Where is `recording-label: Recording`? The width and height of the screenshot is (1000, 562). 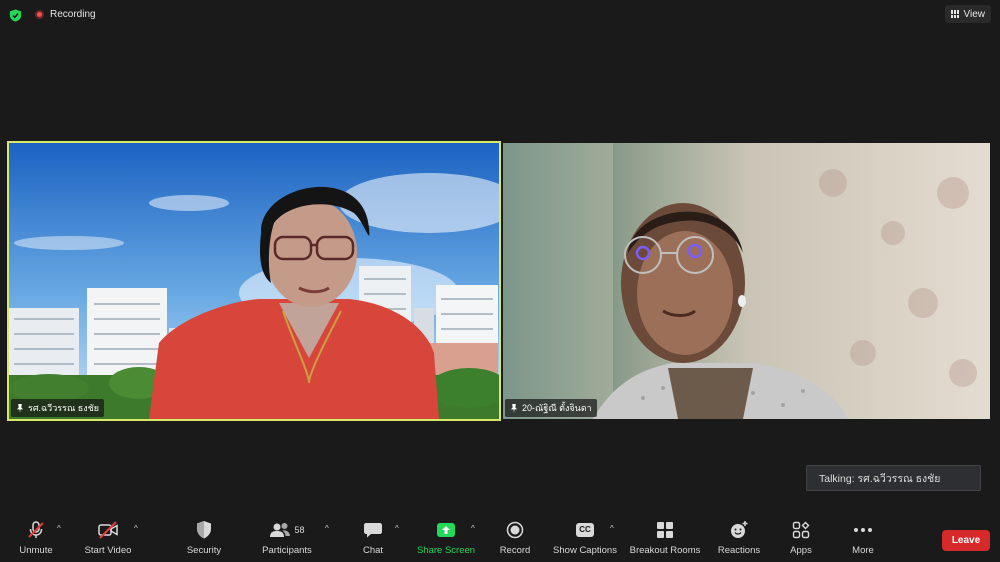
recording-label: Recording is located at coordinates (73, 14).